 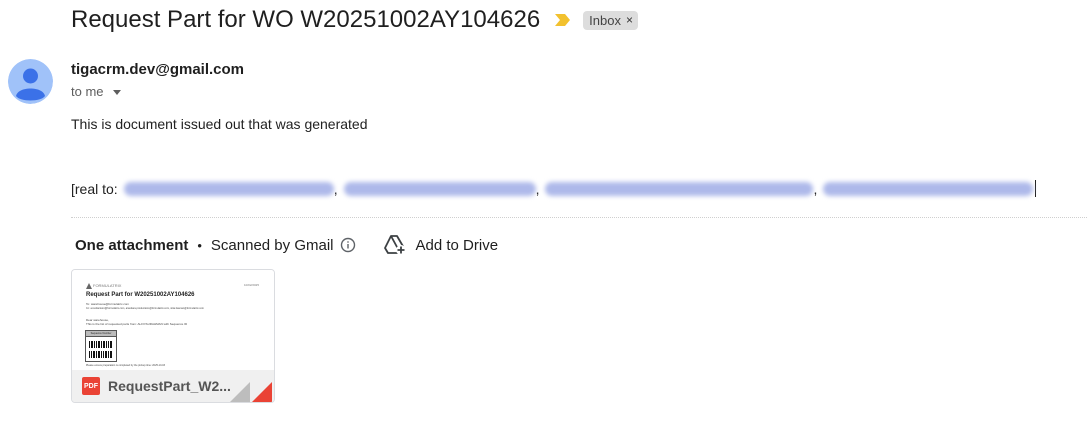 I want to click on preview-barcode-table: Sequence Number, so click(x=101, y=346).